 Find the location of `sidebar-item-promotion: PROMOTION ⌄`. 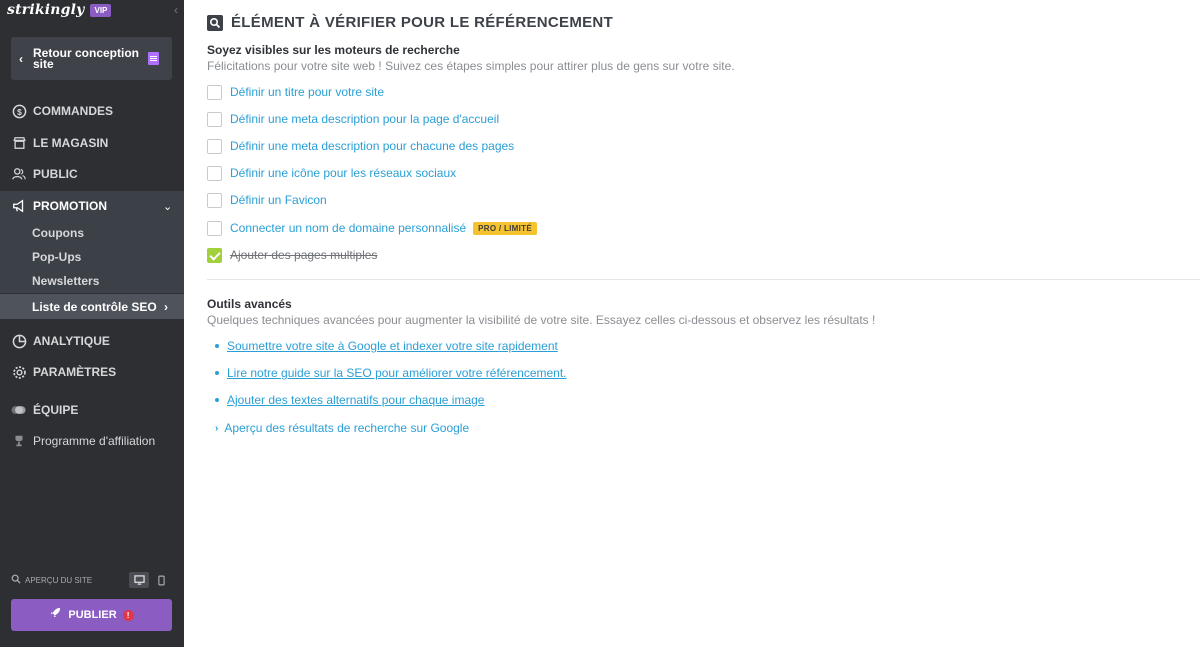

sidebar-item-promotion: PROMOTION ⌄ is located at coordinates (92, 206).